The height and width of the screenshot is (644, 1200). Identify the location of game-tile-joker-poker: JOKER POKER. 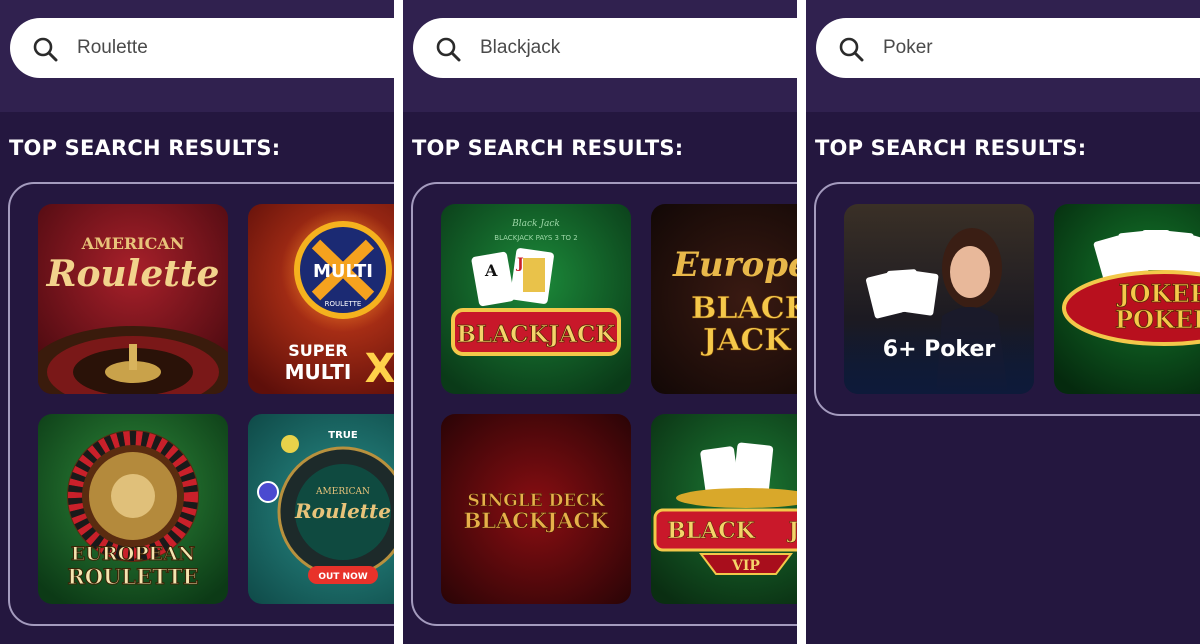
(1127, 299).